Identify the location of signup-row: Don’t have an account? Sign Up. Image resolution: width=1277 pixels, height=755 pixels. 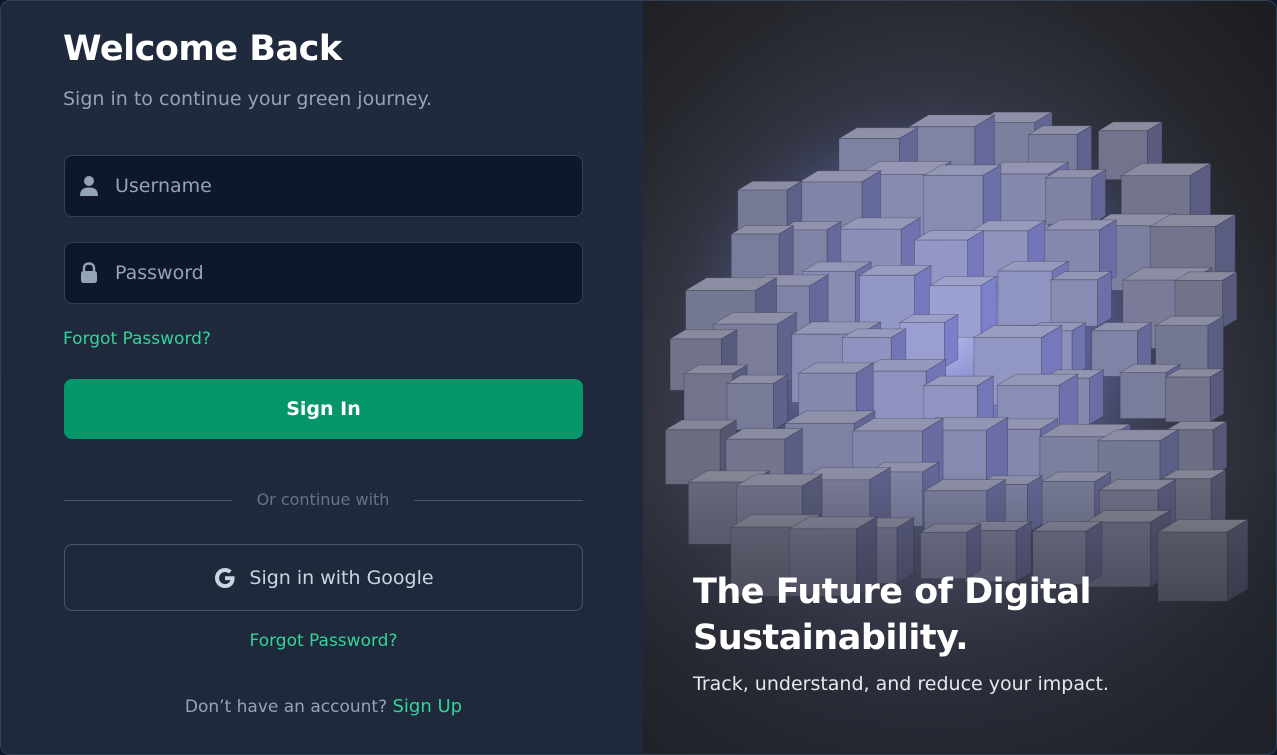
(323, 706).